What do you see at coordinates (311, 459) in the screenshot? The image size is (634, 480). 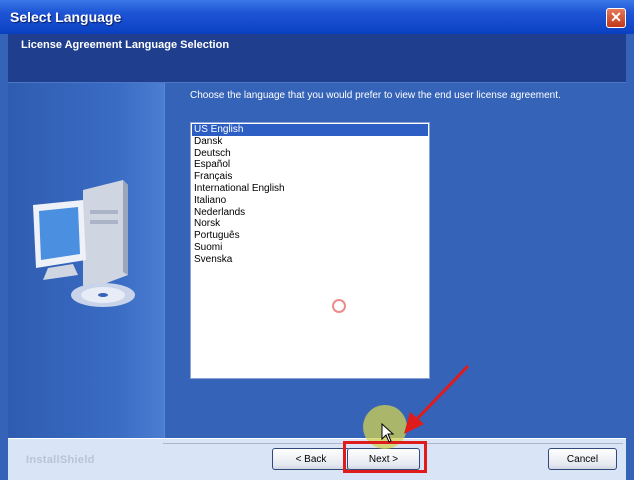 I see `back-button: < Back` at bounding box center [311, 459].